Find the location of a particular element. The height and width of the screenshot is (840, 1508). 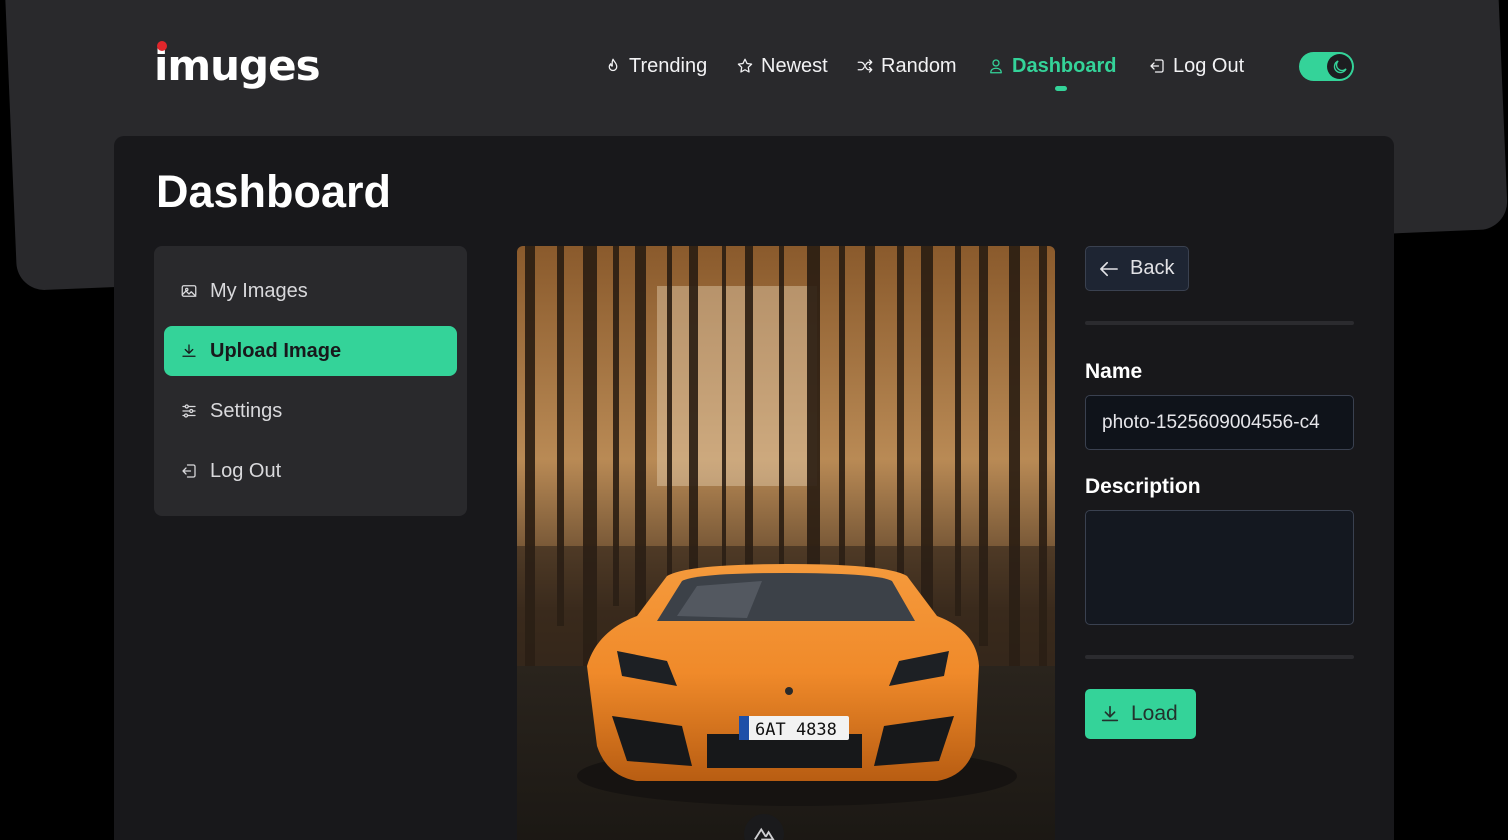

sidebar-item-settings: Settings is located at coordinates (310, 411).